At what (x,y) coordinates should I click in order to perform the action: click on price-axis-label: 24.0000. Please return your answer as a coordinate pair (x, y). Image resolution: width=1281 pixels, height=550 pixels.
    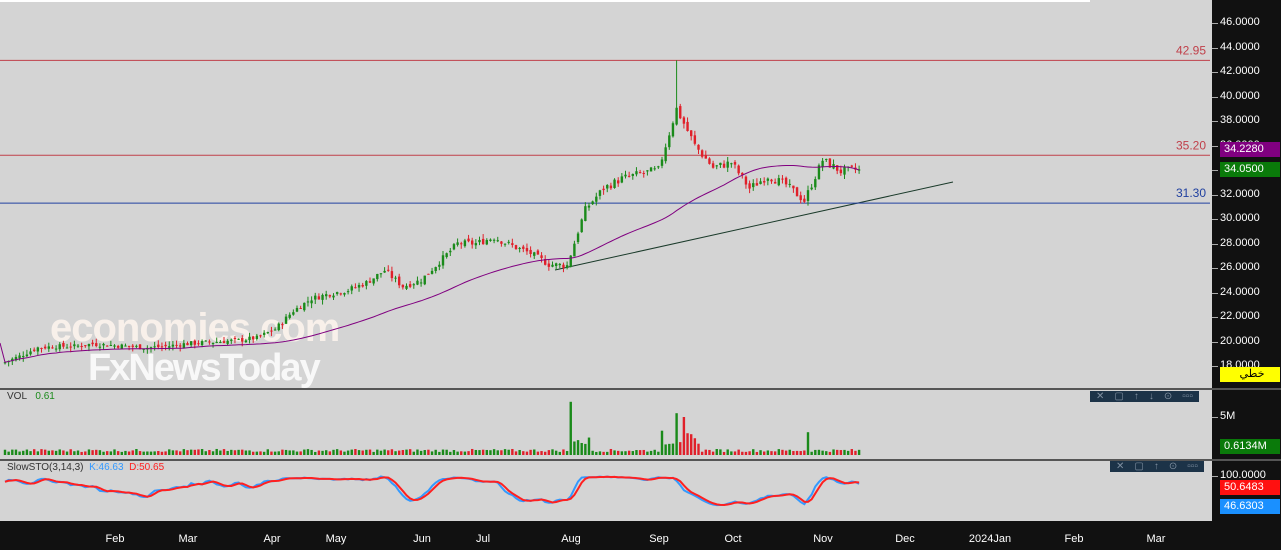
    Looking at the image, I should click on (1240, 291).